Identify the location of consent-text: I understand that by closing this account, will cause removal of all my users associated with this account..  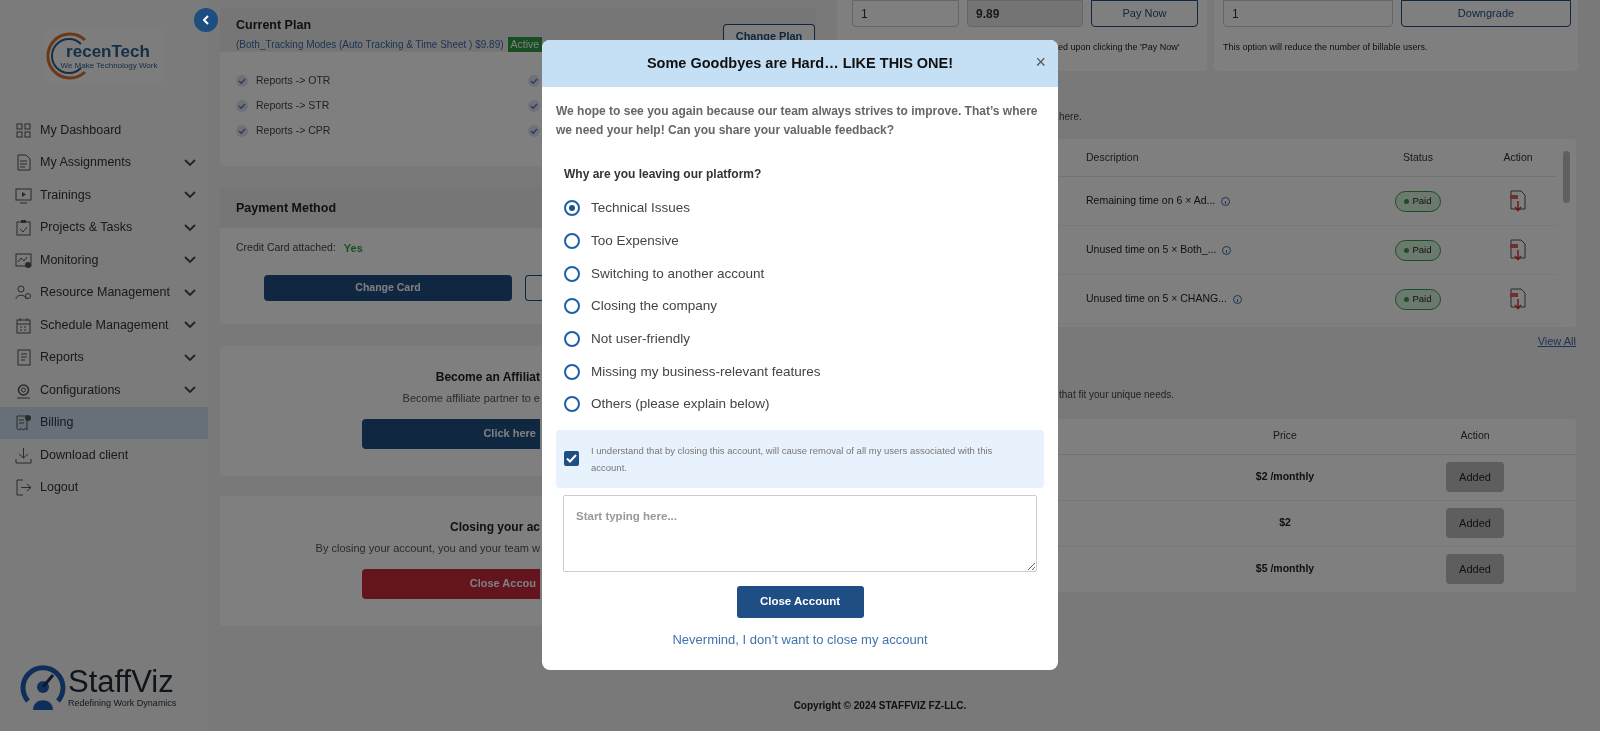
(792, 459).